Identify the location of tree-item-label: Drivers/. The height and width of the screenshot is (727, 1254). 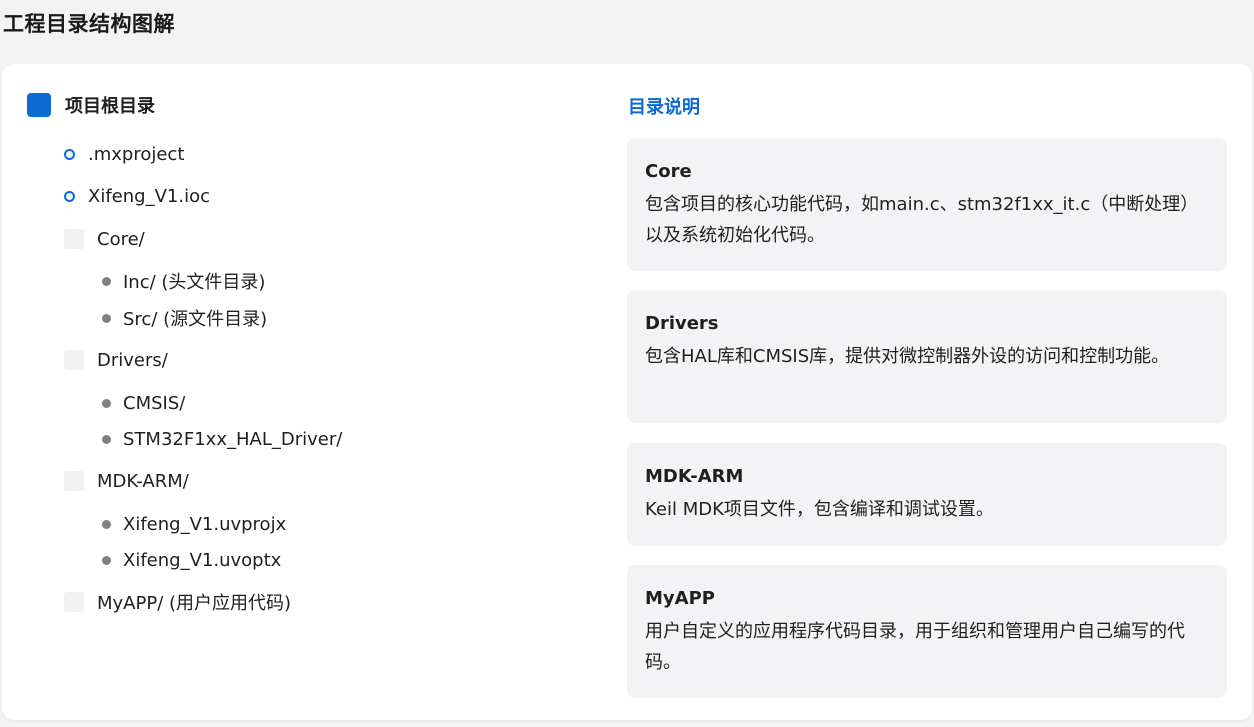
(132, 360).